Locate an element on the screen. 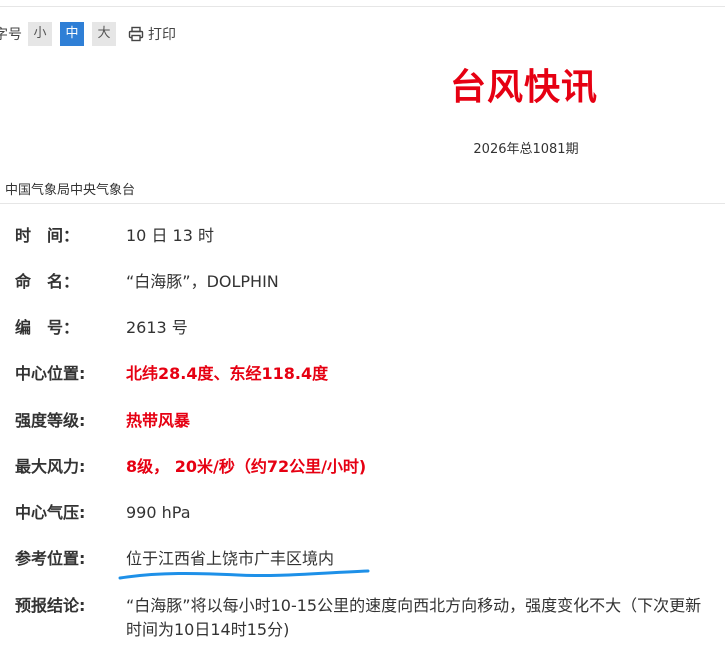 The height and width of the screenshot is (649, 725). intensity-label: 强度等级: is located at coordinates (50, 420).